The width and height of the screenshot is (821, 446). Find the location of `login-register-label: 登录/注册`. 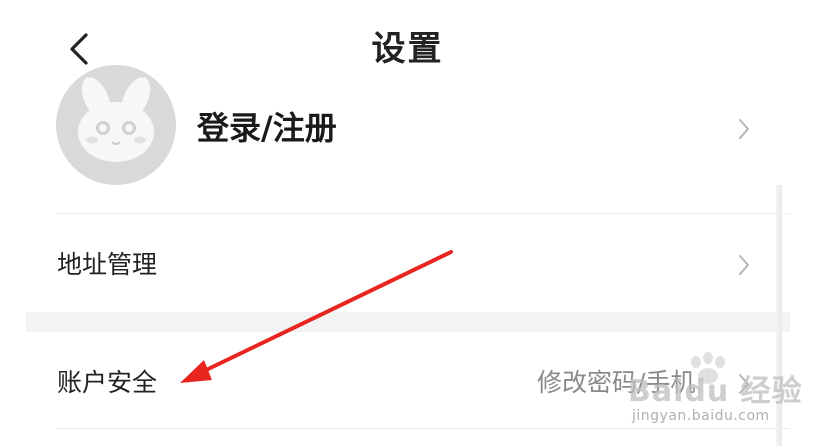

login-register-label: 登录/注册 is located at coordinates (267, 128).